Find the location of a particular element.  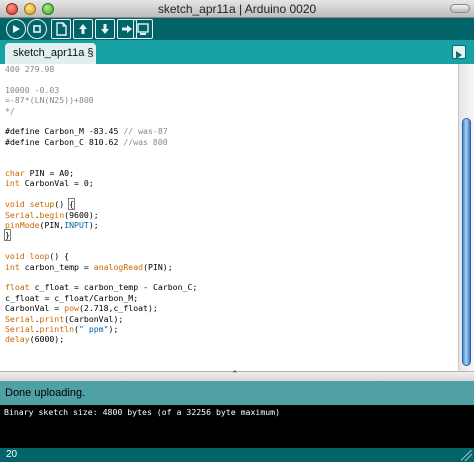

code-line: Serial.print(CarbonVal); is located at coordinates (64, 318).